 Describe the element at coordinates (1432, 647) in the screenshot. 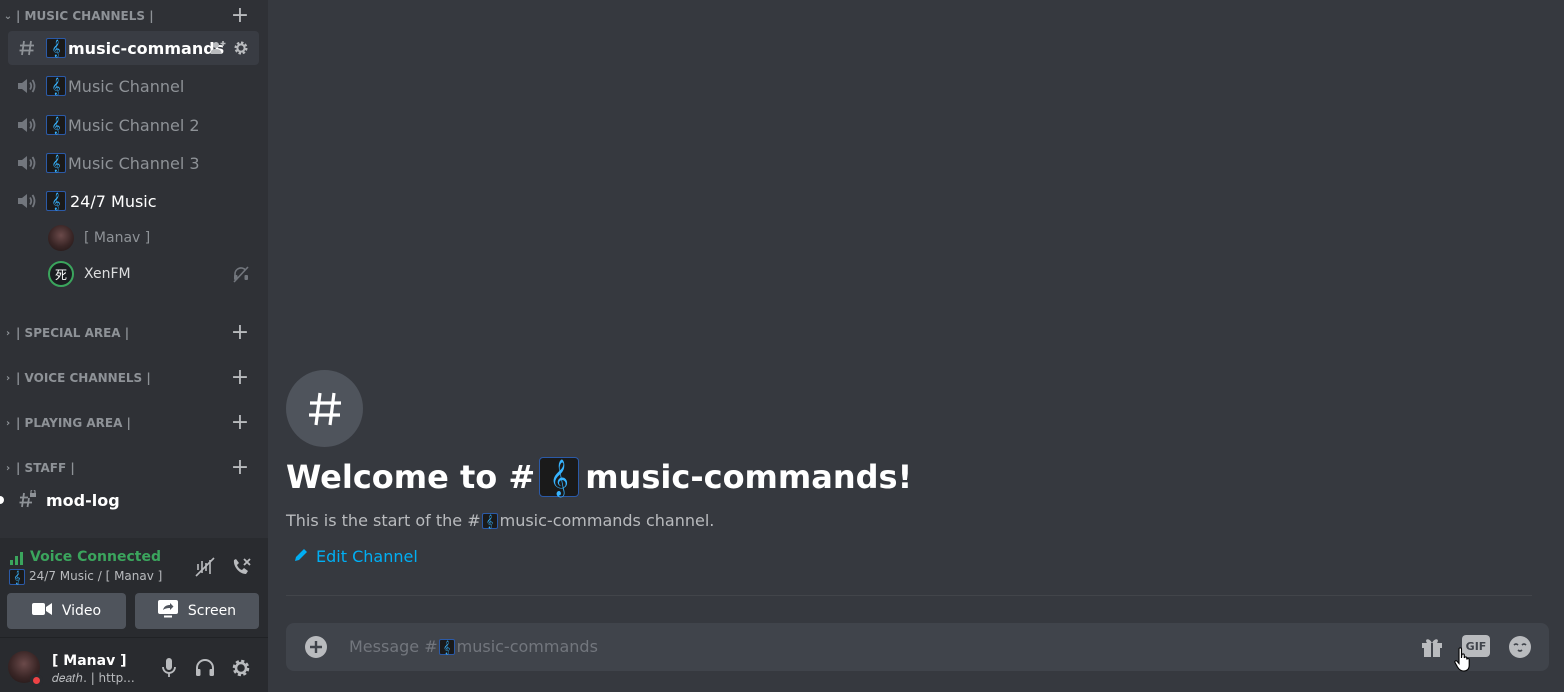

I see `gift-icon` at that location.